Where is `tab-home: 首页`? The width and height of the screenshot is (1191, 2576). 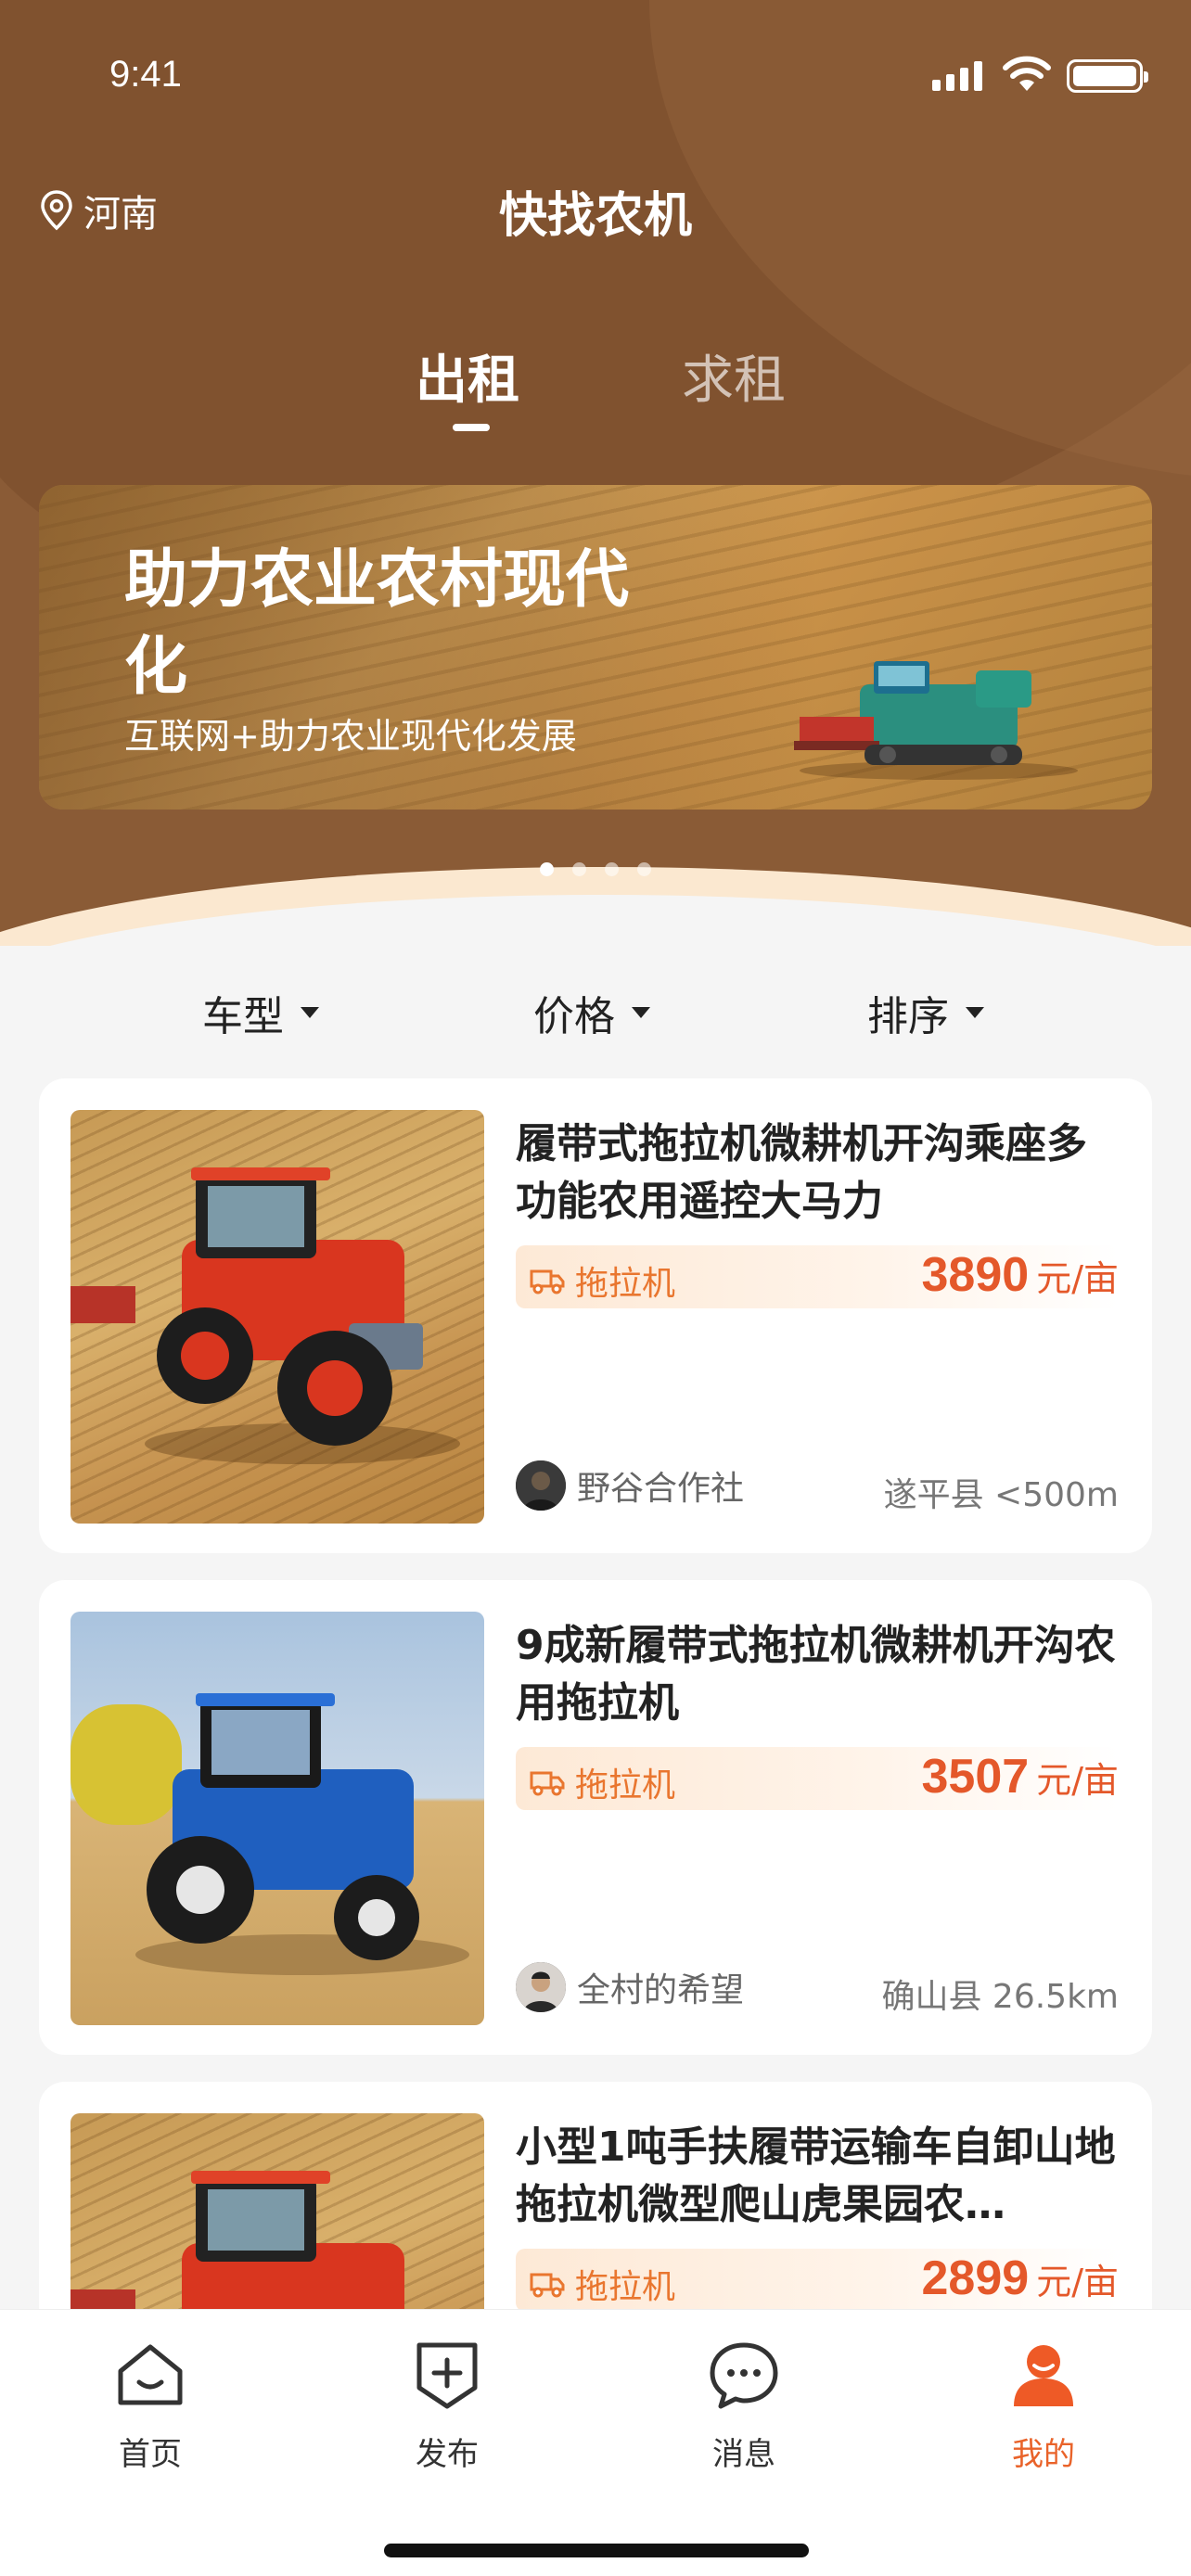 tab-home: 首页 is located at coordinates (150, 2406).